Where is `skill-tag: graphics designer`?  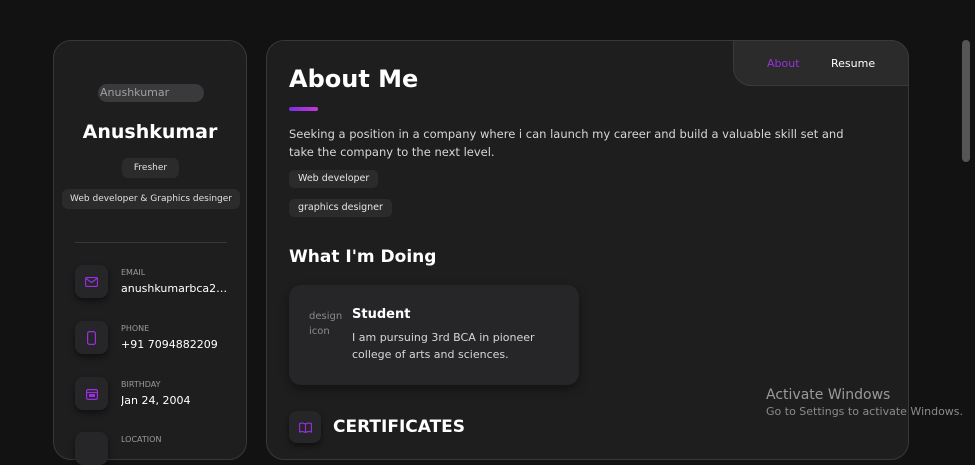 skill-tag: graphics designer is located at coordinates (340, 208).